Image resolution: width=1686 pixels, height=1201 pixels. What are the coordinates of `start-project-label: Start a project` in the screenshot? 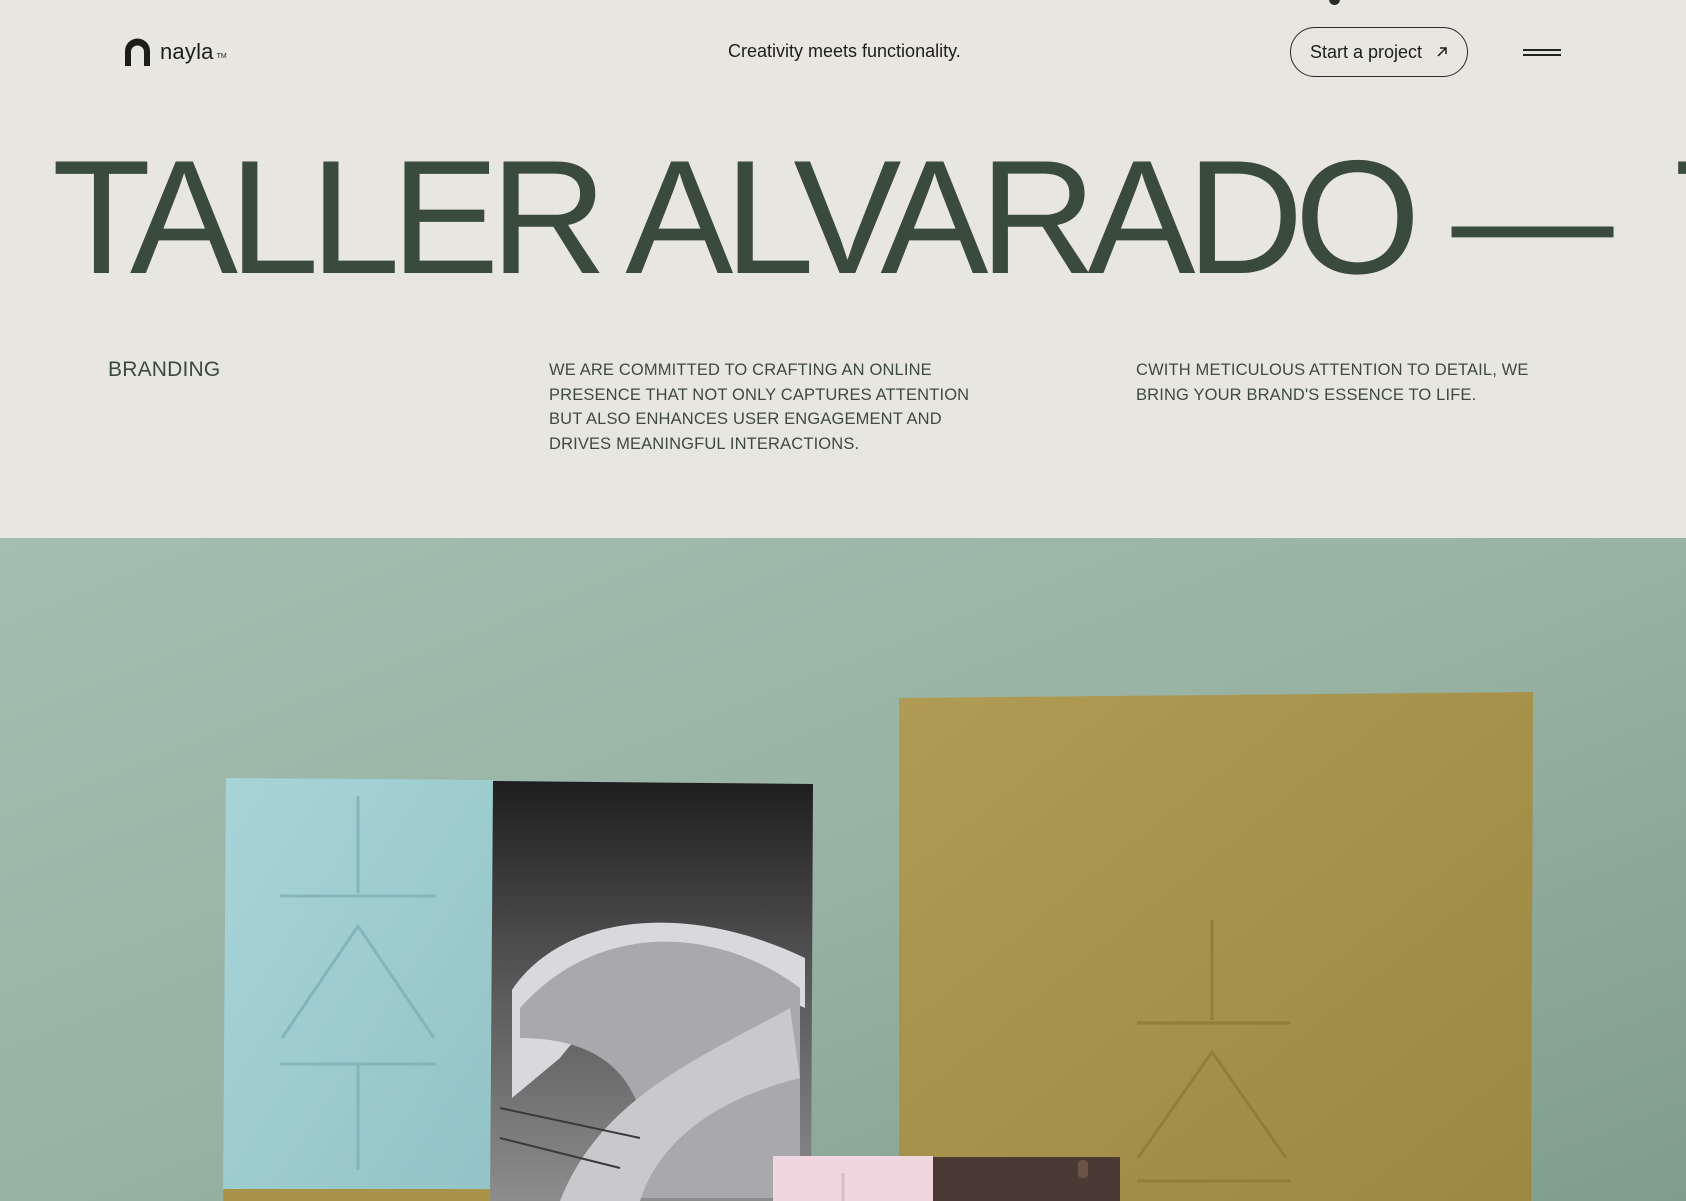 It's located at (1366, 51).